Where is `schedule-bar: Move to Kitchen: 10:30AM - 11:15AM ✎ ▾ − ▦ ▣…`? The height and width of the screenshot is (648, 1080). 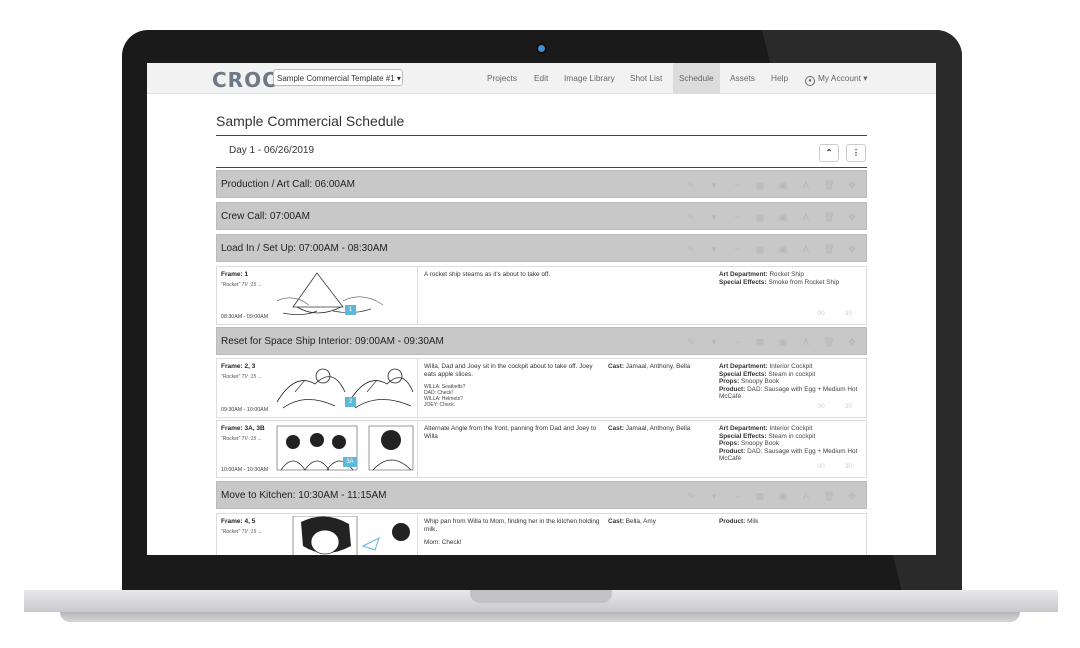
schedule-bar: Move to Kitchen: 10:30AM - 11:15AM ✎ ▾ − ▦ ▣… is located at coordinates (541, 495).